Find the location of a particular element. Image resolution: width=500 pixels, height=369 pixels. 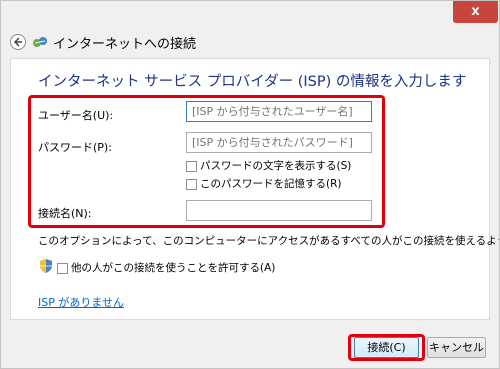

allow-others-checkbox is located at coordinates (62, 268).